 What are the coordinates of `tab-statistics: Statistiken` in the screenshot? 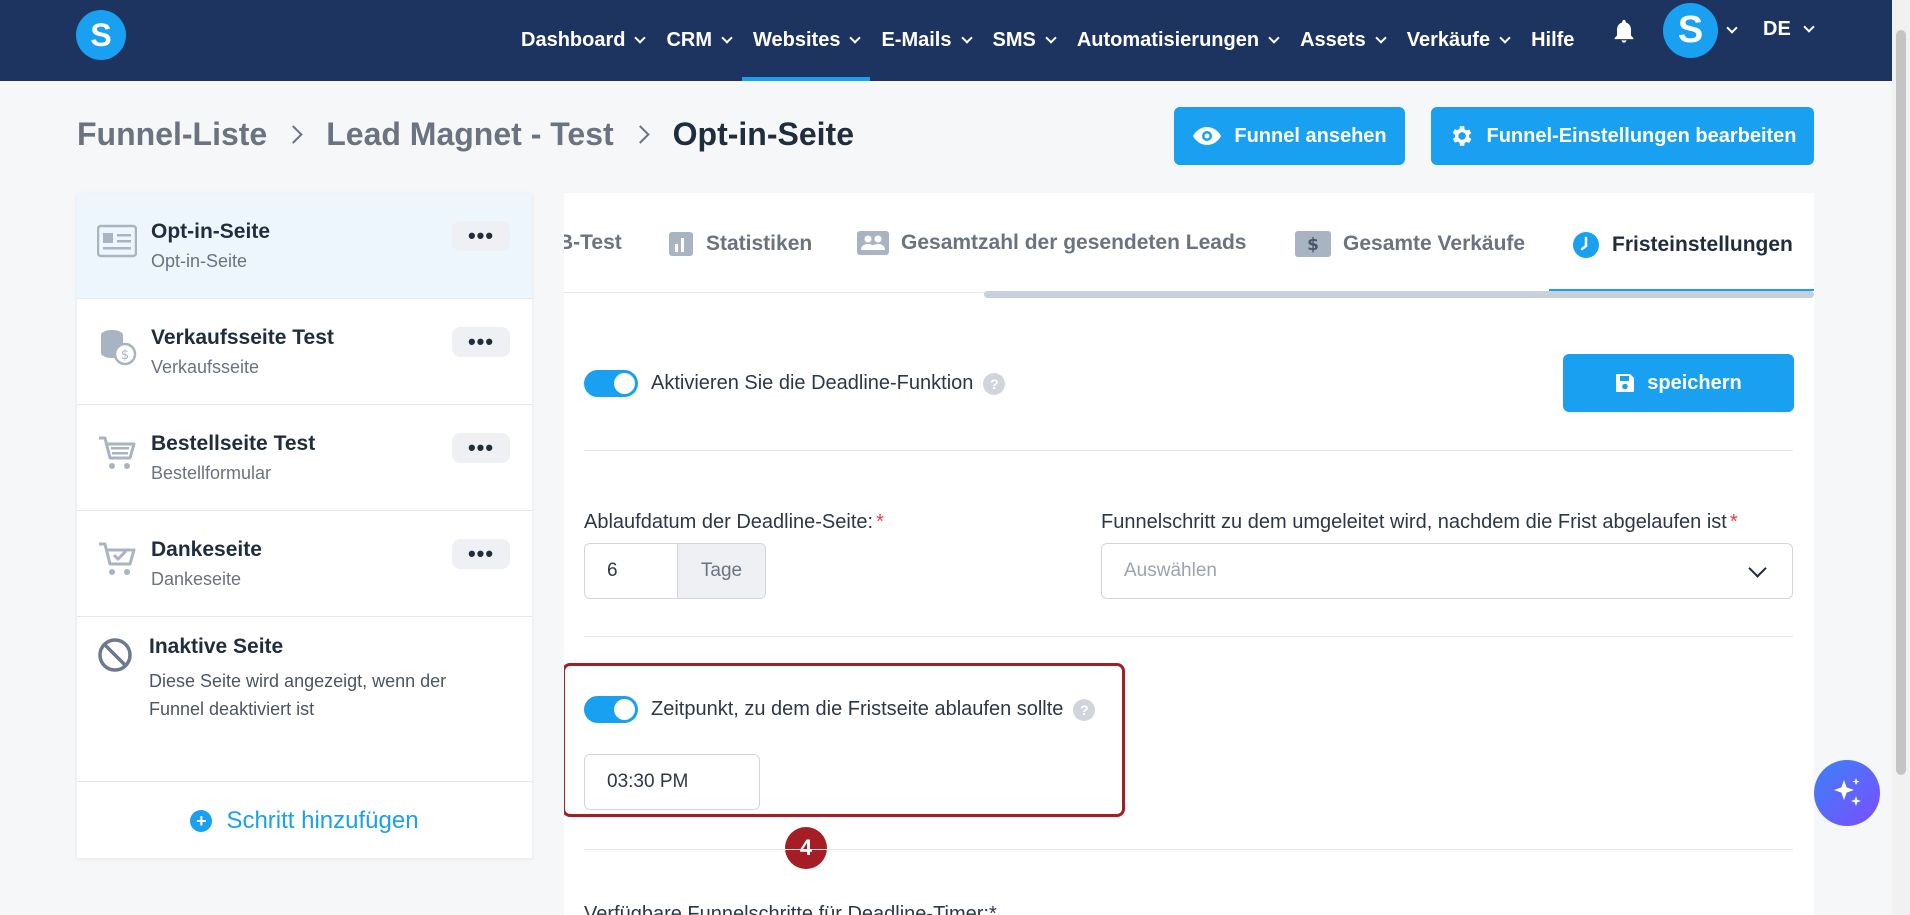 It's located at (740, 244).